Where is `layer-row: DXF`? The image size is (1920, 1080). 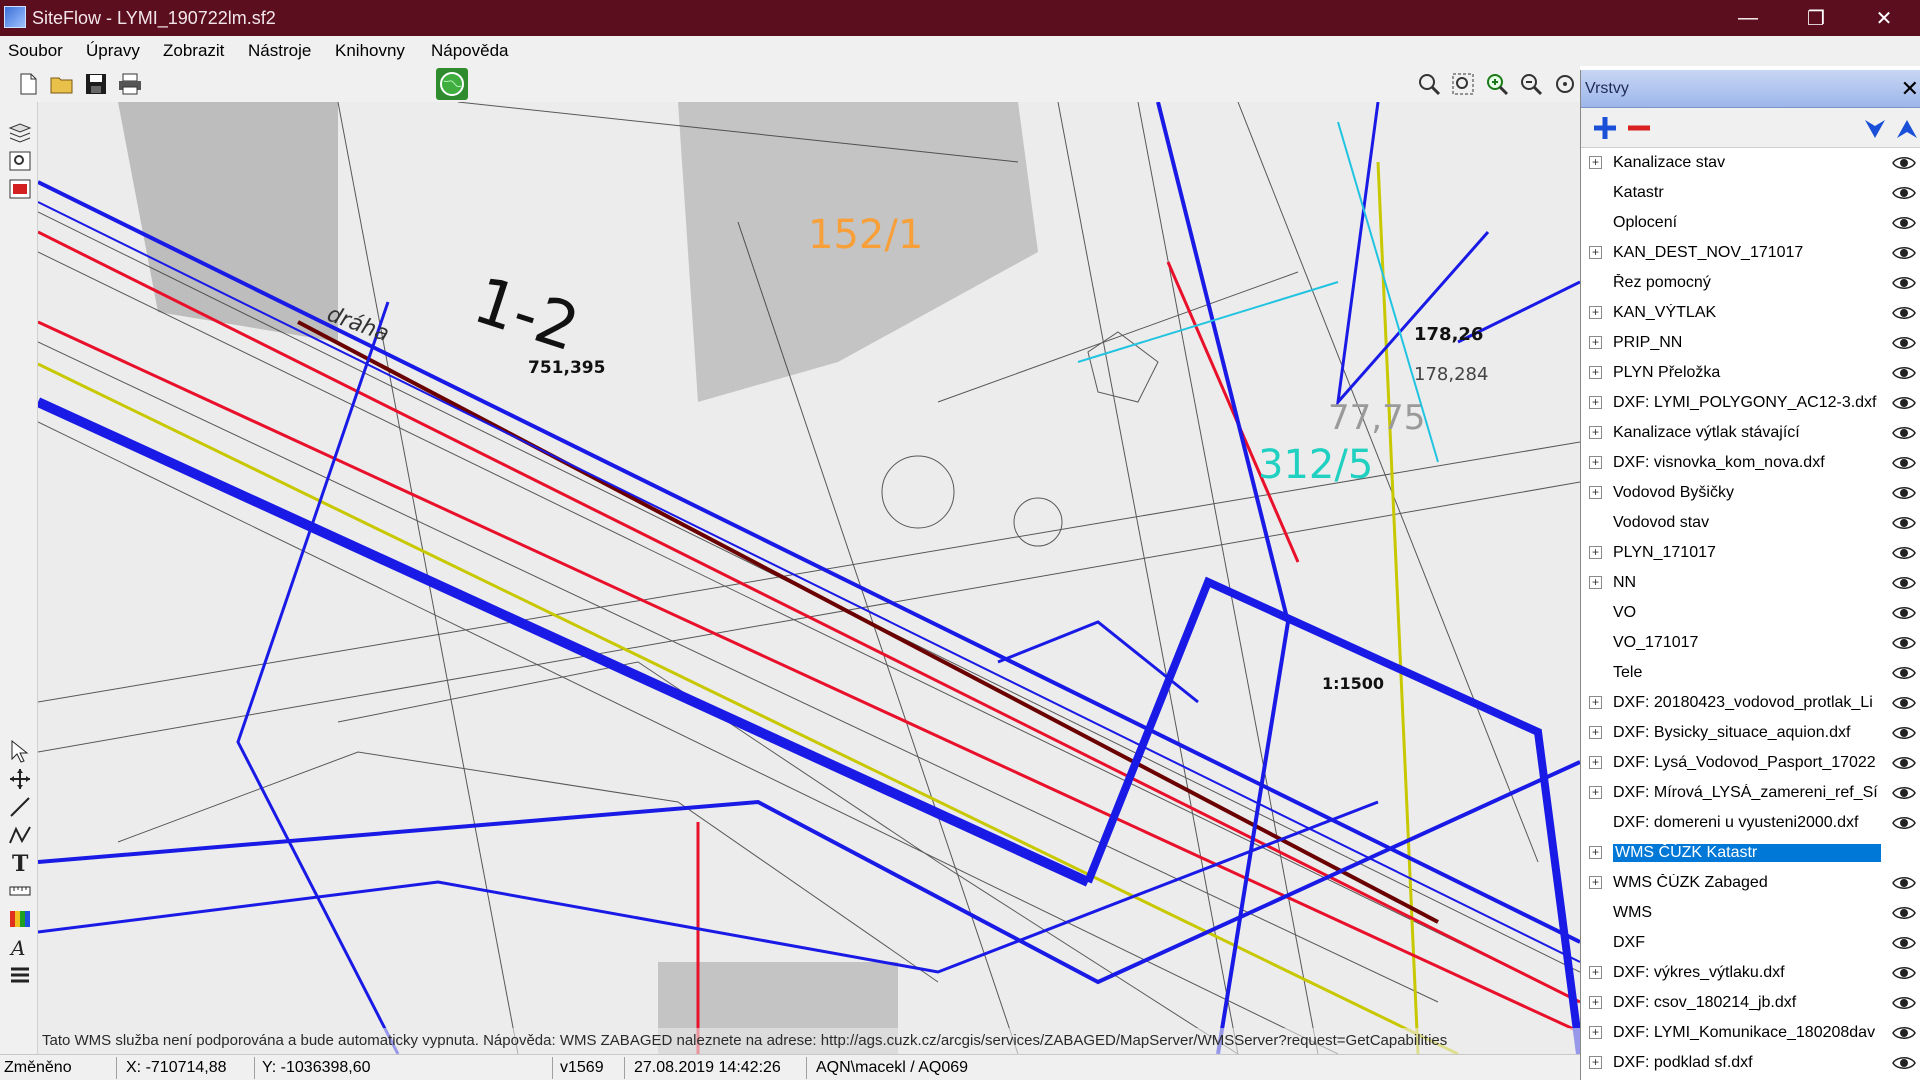 layer-row: DXF is located at coordinates (1750, 943).